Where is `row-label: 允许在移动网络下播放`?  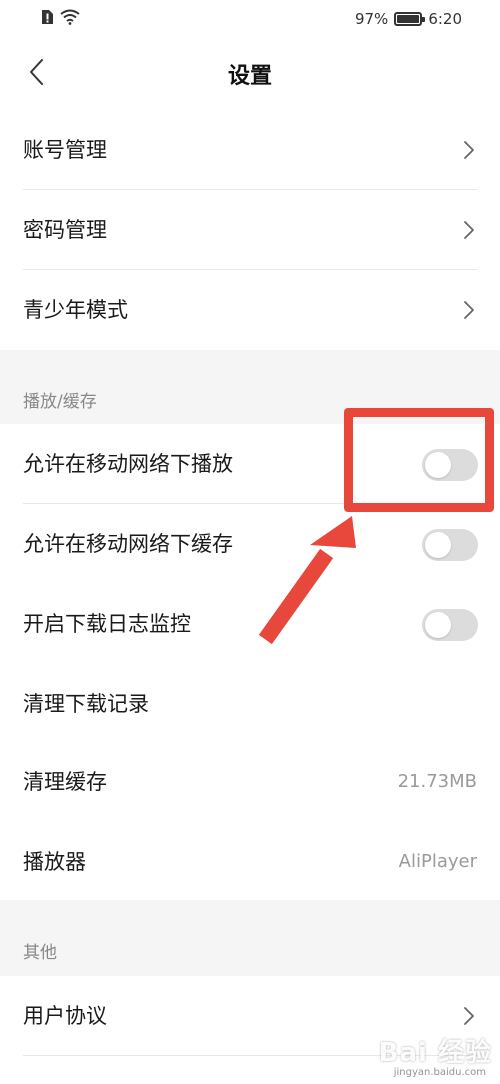 row-label: 允许在移动网络下播放 is located at coordinates (128, 464).